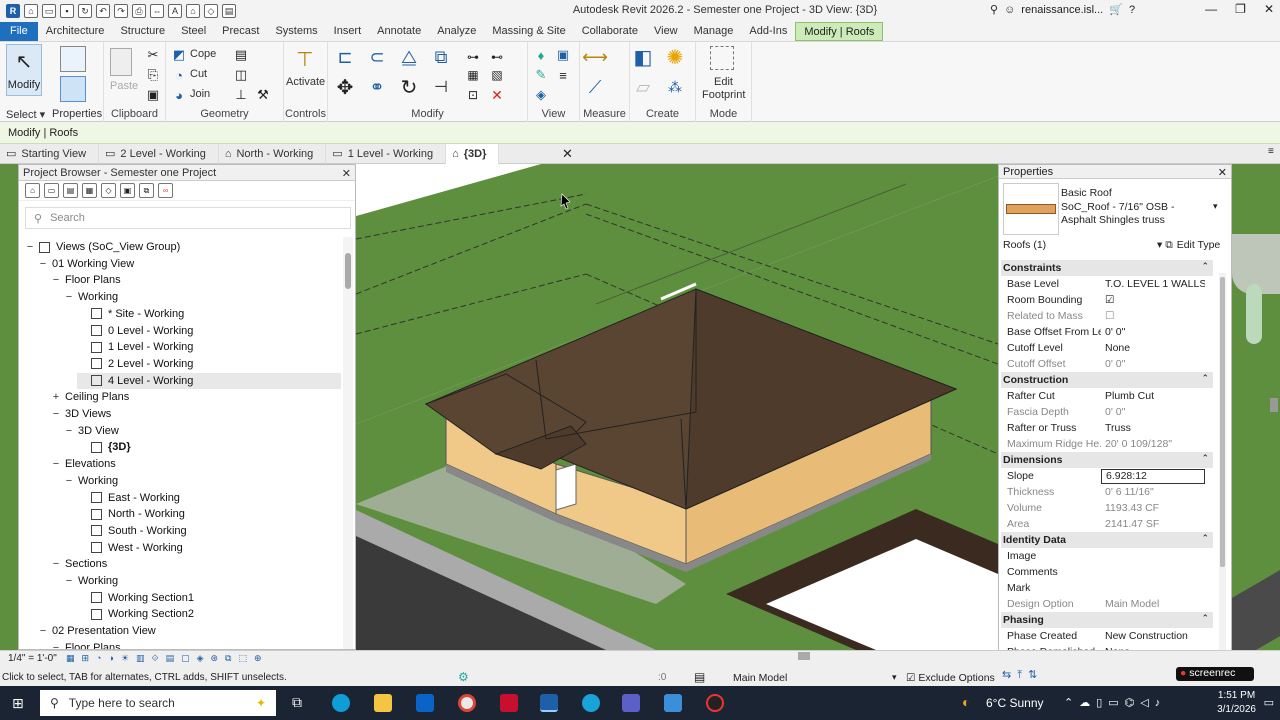 The height and width of the screenshot is (720, 1280). Describe the element at coordinates (130, 314) in the screenshot. I see `tree-item: * Site - Working` at that location.